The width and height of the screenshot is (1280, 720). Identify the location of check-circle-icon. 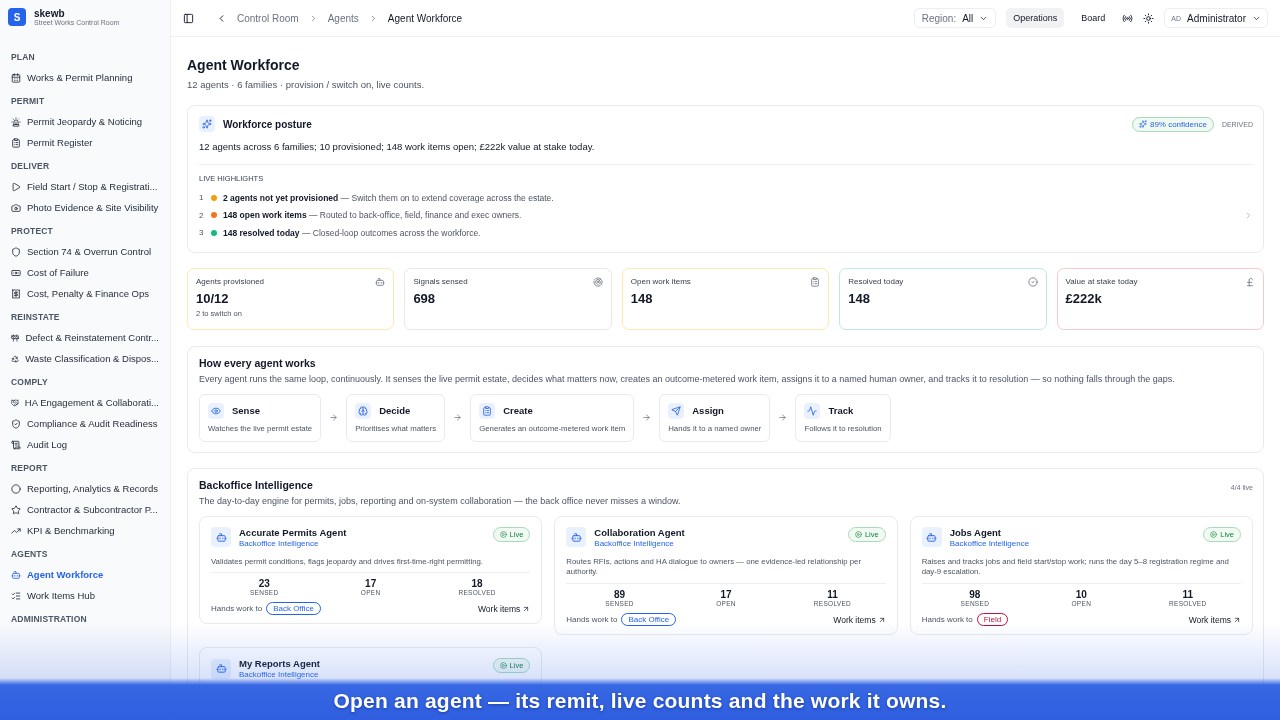
(1032, 281).